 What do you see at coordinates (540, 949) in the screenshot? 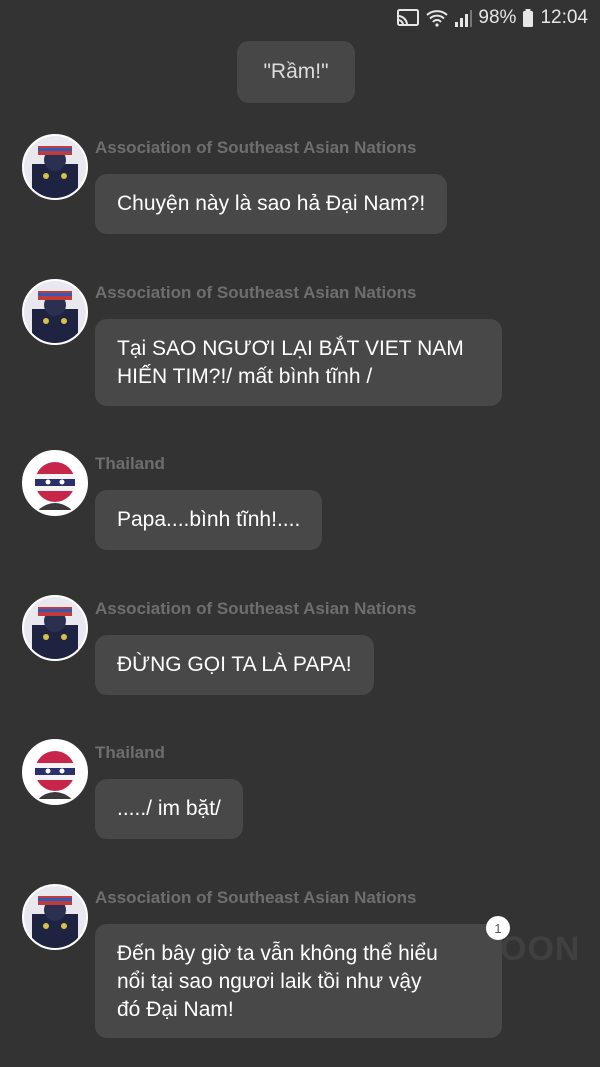
I see `watermark: OON` at bounding box center [540, 949].